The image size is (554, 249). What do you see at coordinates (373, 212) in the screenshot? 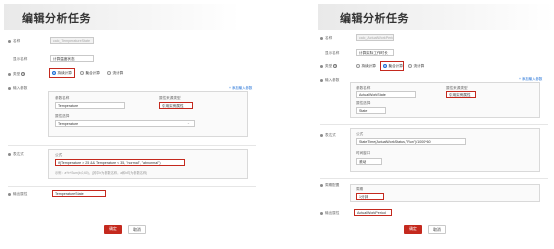
I see `output-attr-select: ActualWorkPeriod` at bounding box center [373, 212].